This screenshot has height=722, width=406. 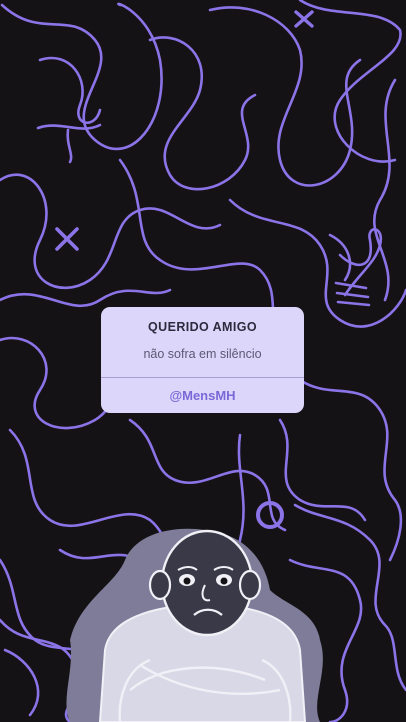 What do you see at coordinates (202, 377) in the screenshot?
I see `card-divider` at bounding box center [202, 377].